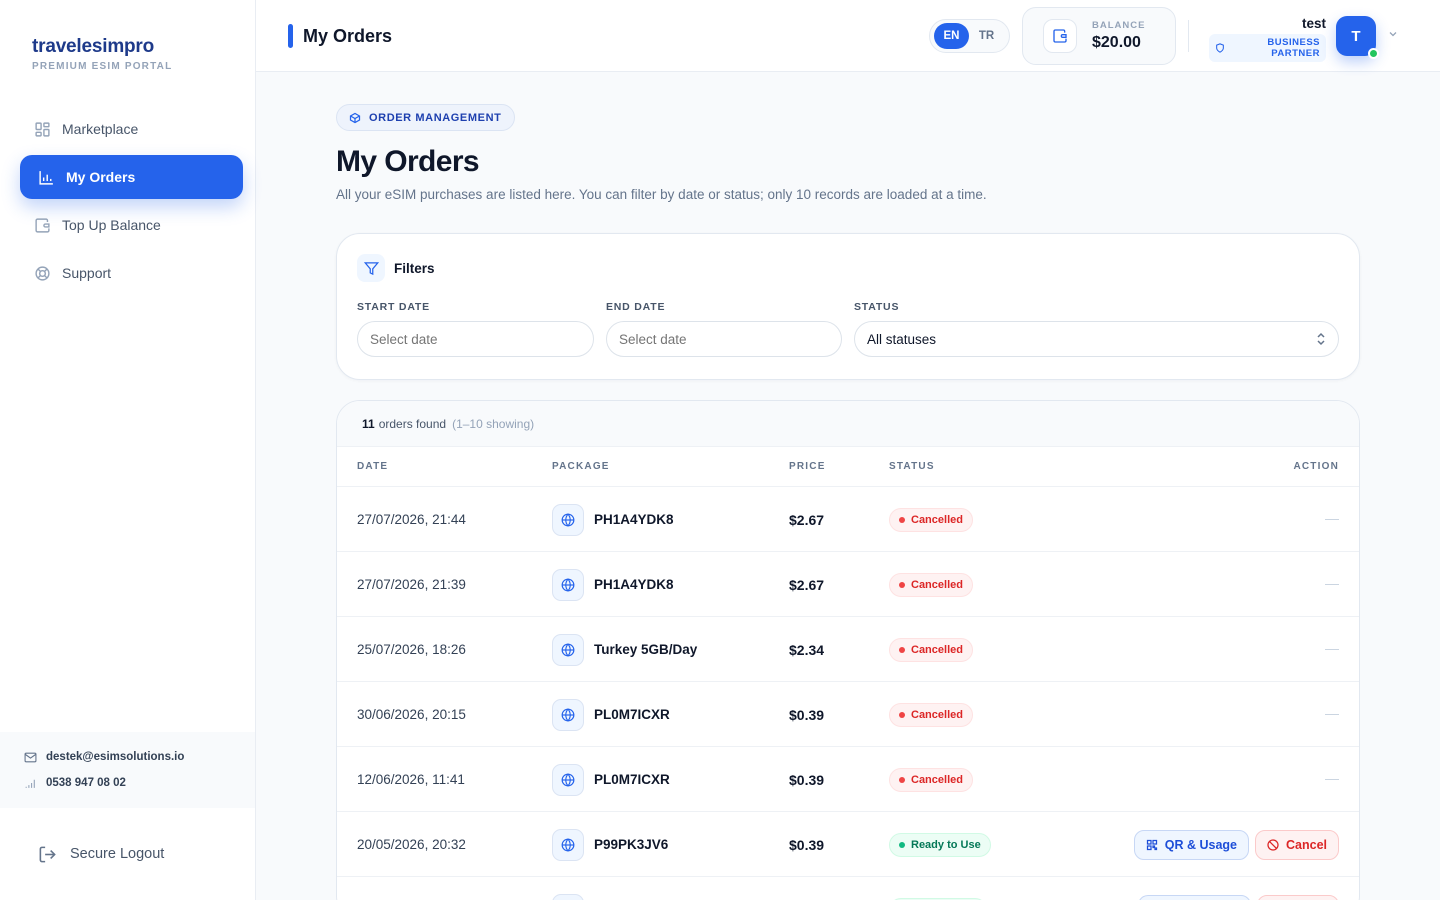  What do you see at coordinates (1116, 42) in the screenshot?
I see `balance-value: $20.00` at bounding box center [1116, 42].